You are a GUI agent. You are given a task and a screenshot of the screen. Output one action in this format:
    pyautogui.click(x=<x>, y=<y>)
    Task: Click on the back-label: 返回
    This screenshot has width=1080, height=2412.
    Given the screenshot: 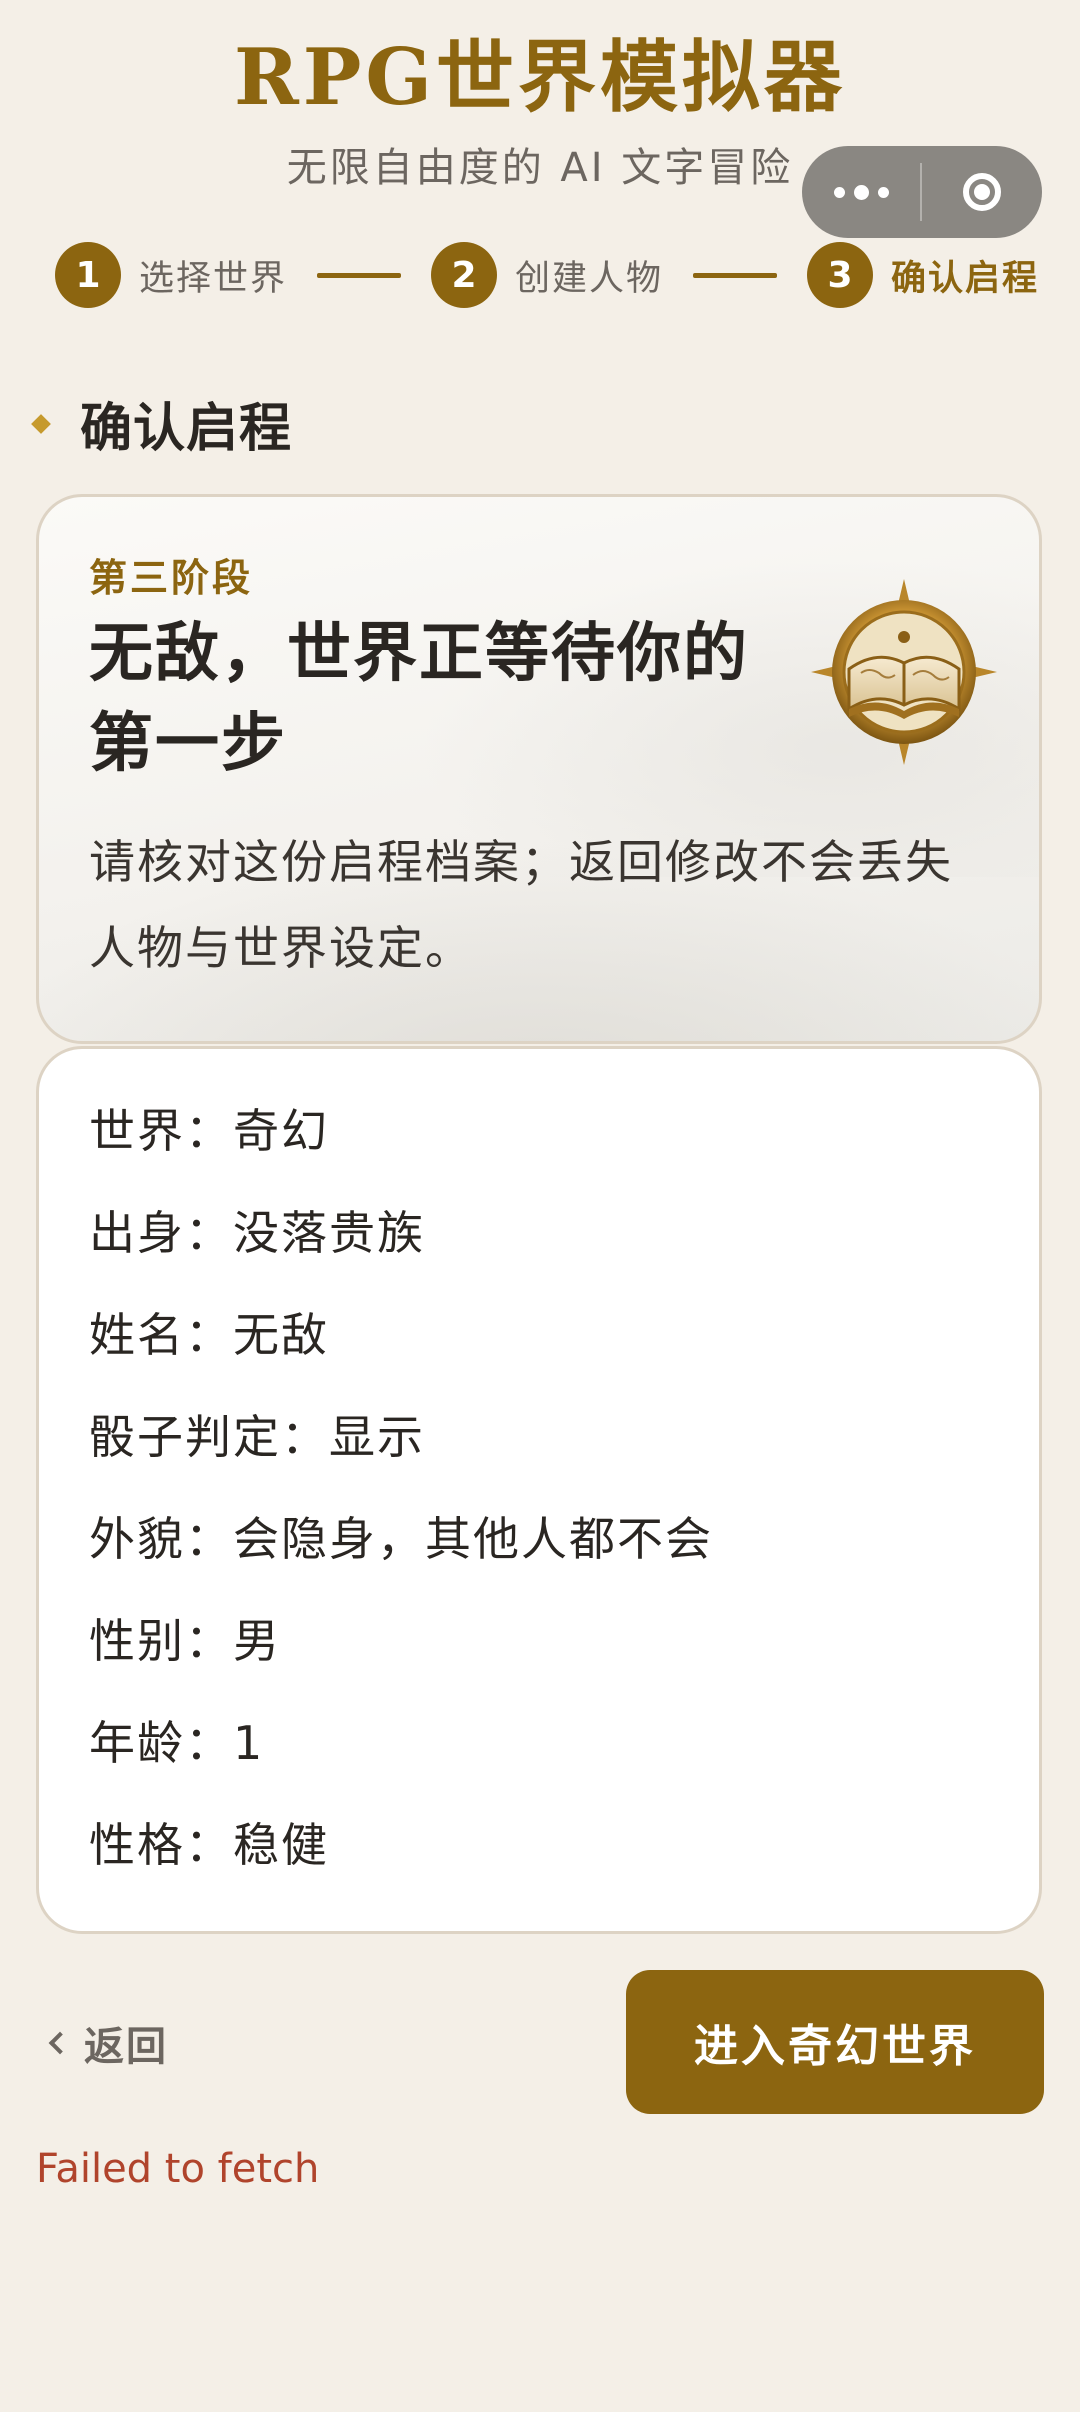 What is the action you would take?
    pyautogui.click(x=126, y=2047)
    